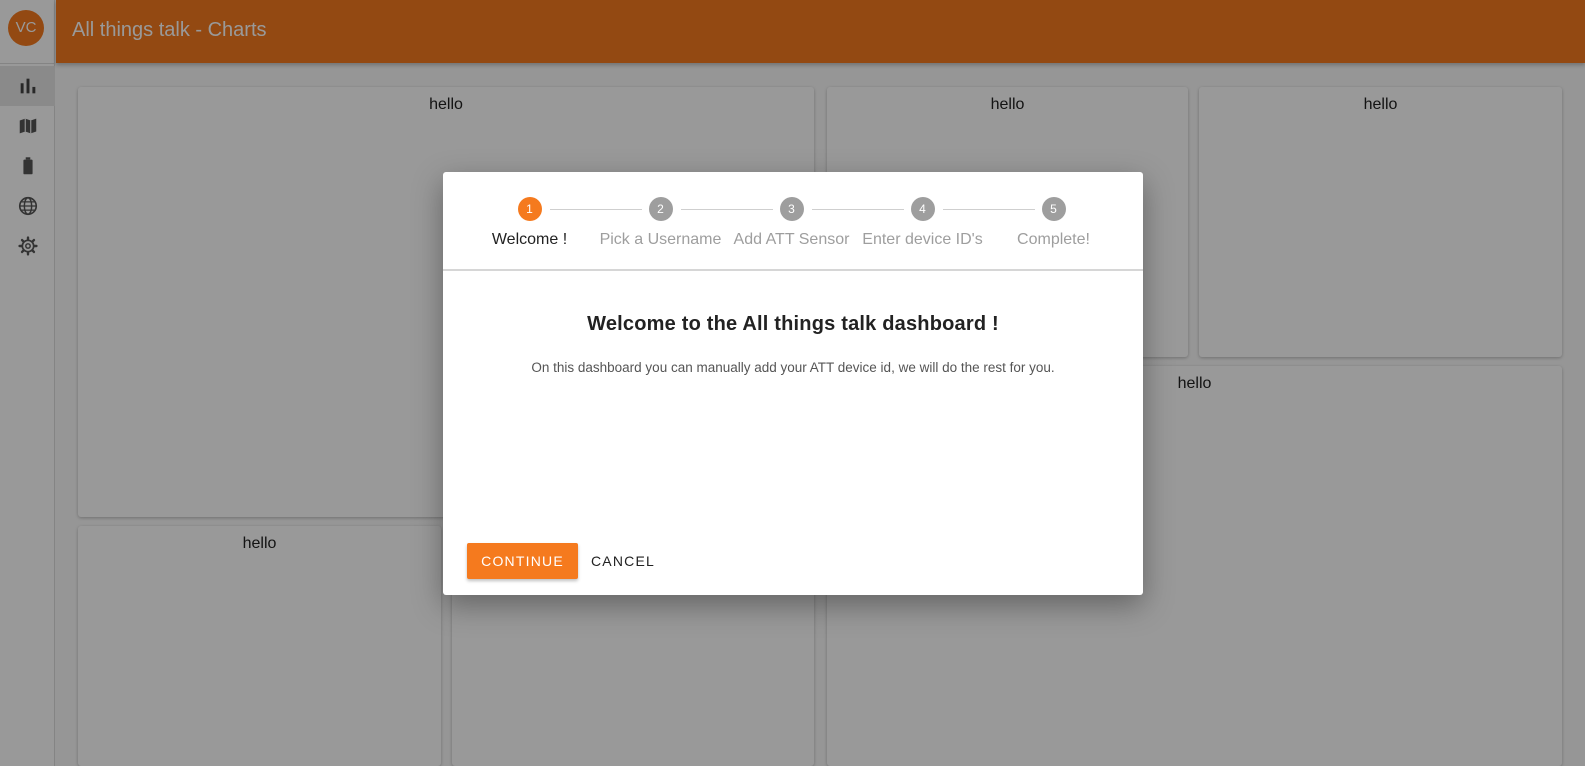 Image resolution: width=1585 pixels, height=766 pixels. Describe the element at coordinates (623, 561) in the screenshot. I see `cancel-button: CANCEL` at that location.